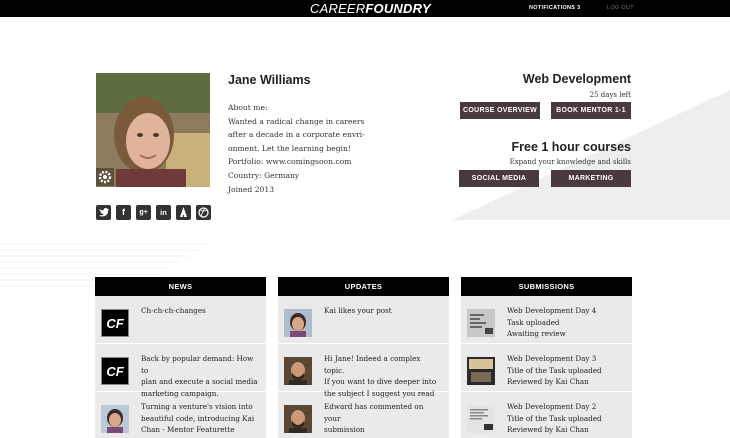  I want to click on update-item-text: Kai likes your post, so click(358, 310).